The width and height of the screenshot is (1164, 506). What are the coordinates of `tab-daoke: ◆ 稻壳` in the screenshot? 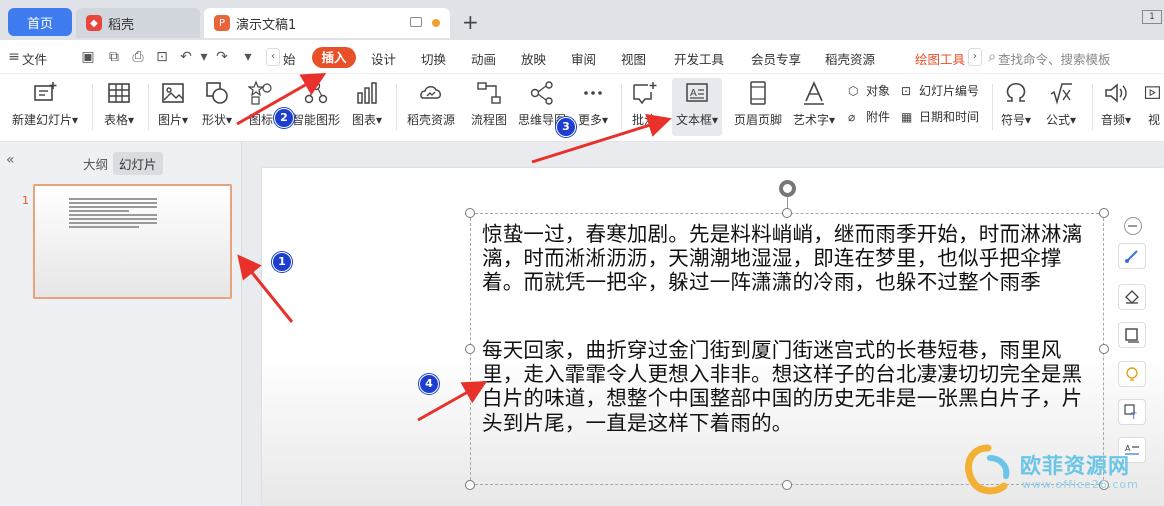 It's located at (138, 23).